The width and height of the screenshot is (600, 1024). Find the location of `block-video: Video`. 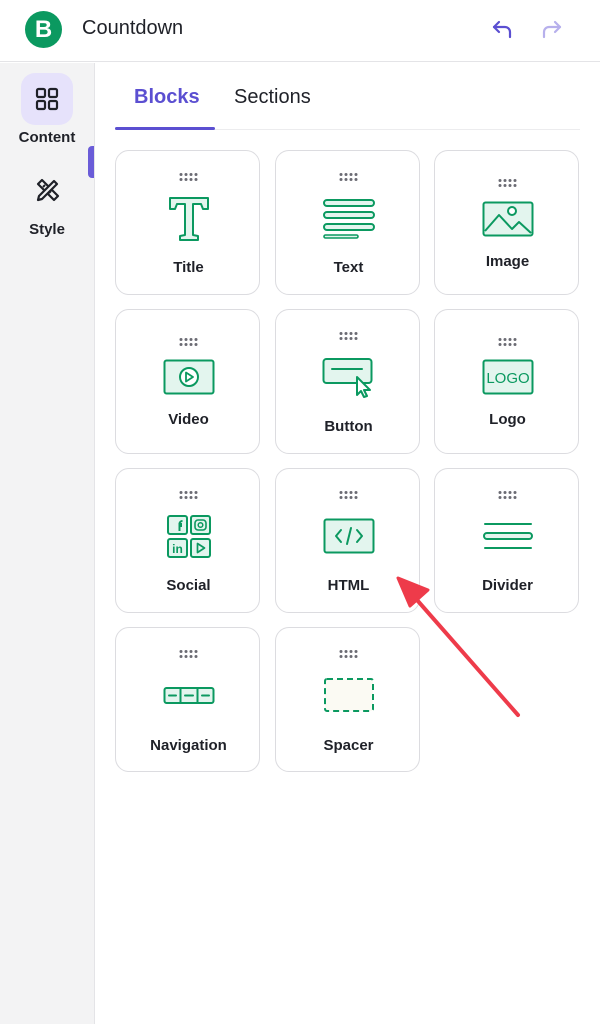

block-video: Video is located at coordinates (187, 381).